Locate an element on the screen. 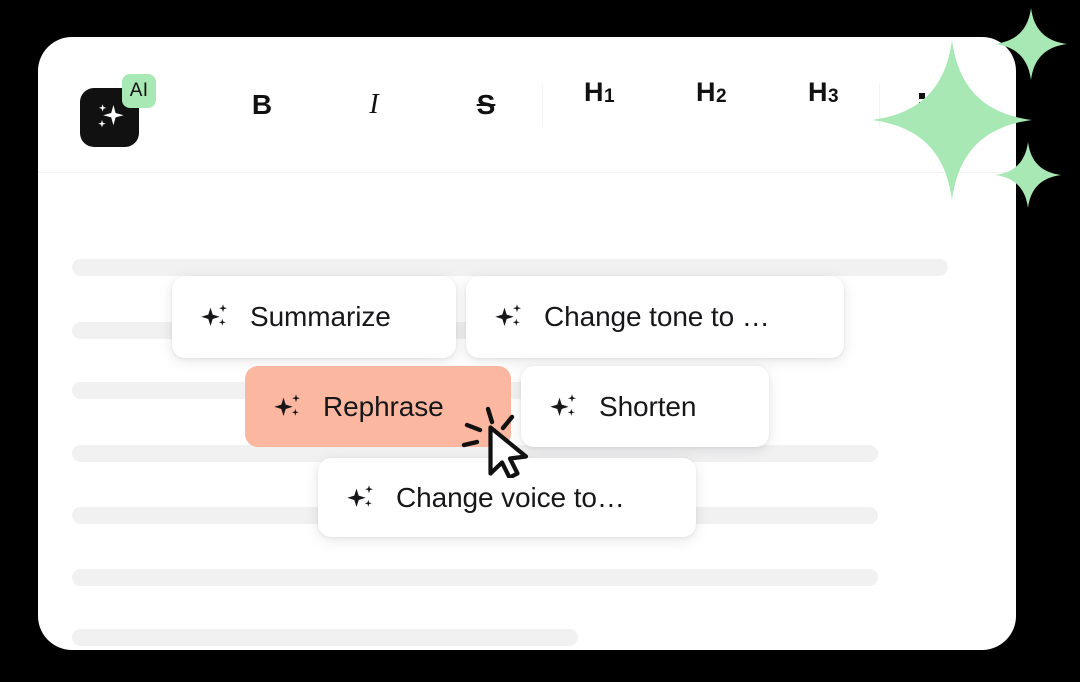 This screenshot has width=1080, height=682. ai-logo: AI is located at coordinates (118, 110).